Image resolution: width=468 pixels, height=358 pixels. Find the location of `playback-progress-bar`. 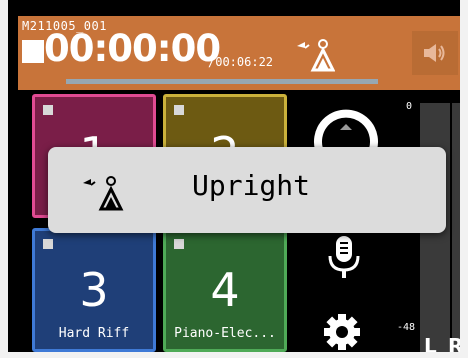

playback-progress-bar is located at coordinates (222, 81).